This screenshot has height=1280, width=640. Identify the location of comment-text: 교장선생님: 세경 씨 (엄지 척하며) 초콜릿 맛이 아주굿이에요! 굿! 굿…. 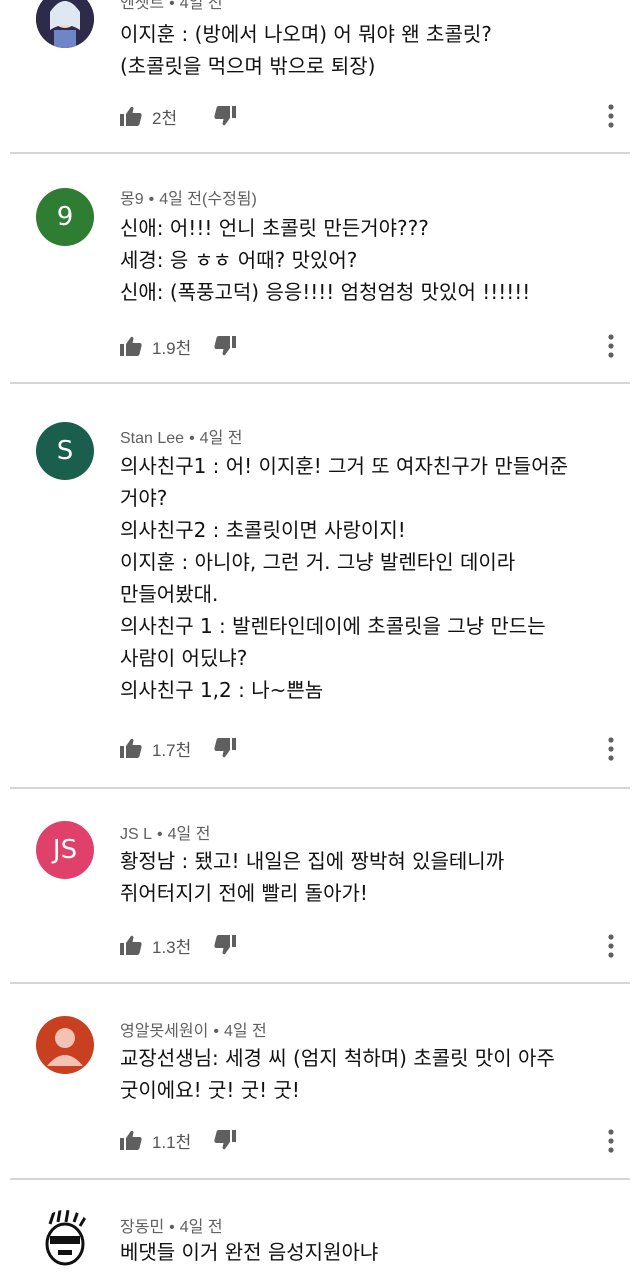
(370, 1074).